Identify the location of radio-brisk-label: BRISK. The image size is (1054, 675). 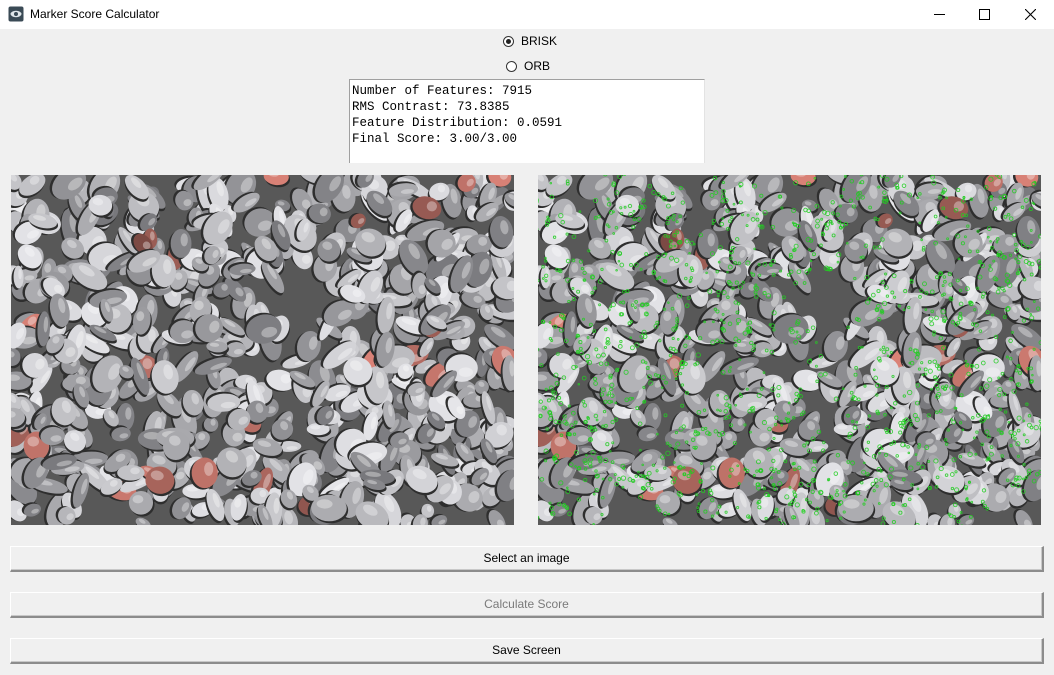
(539, 41).